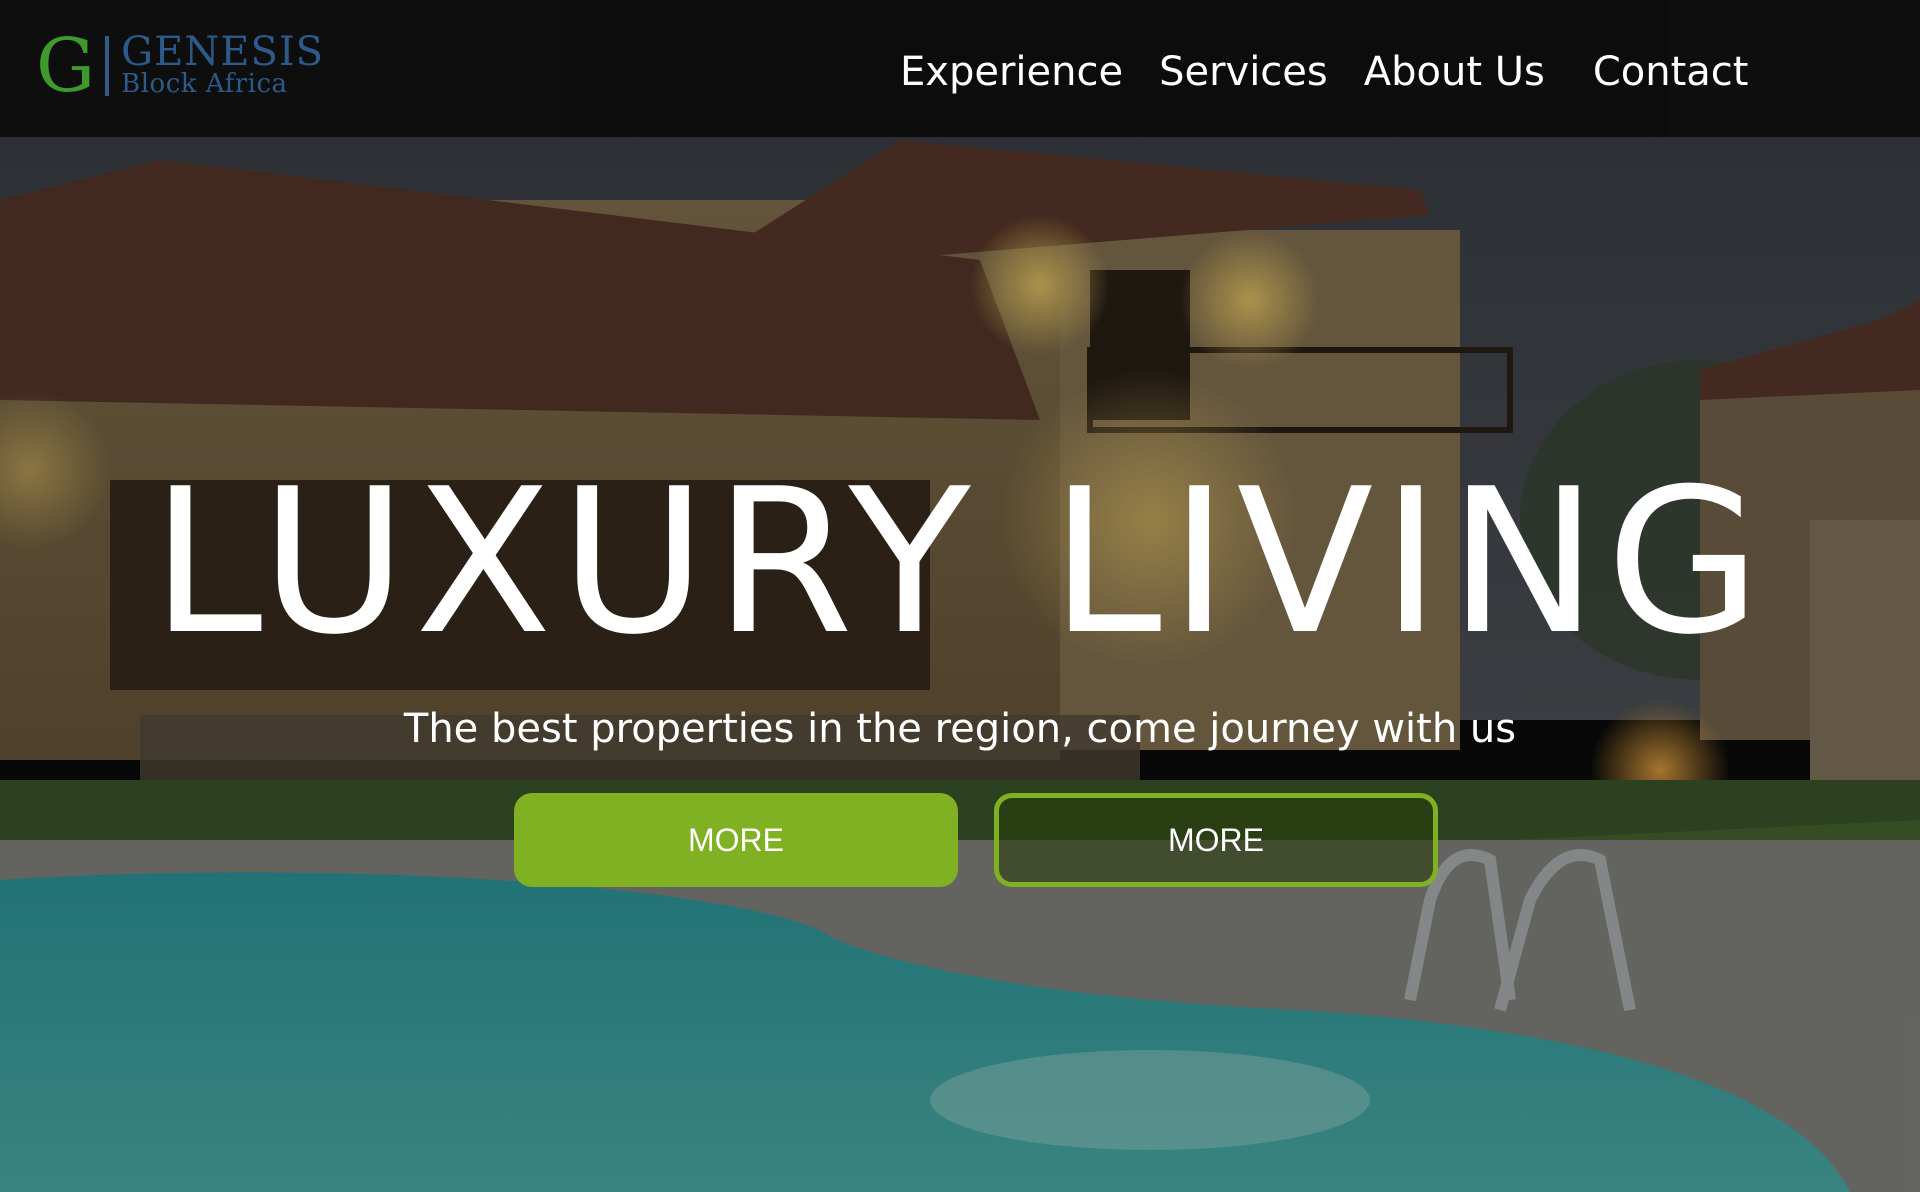 This screenshot has width=1920, height=1192. What do you see at coordinates (223, 52) in the screenshot?
I see `logo-name: GENESIS` at bounding box center [223, 52].